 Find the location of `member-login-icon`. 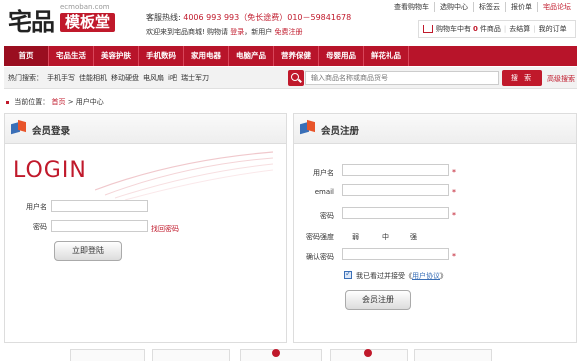

member-login-icon is located at coordinates (19, 127).